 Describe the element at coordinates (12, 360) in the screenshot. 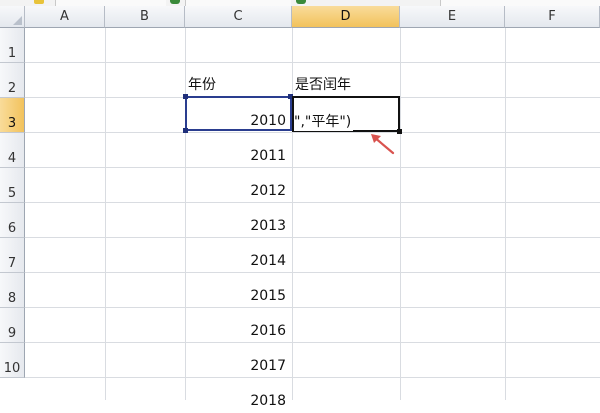

I see `row-header-10: 10` at that location.